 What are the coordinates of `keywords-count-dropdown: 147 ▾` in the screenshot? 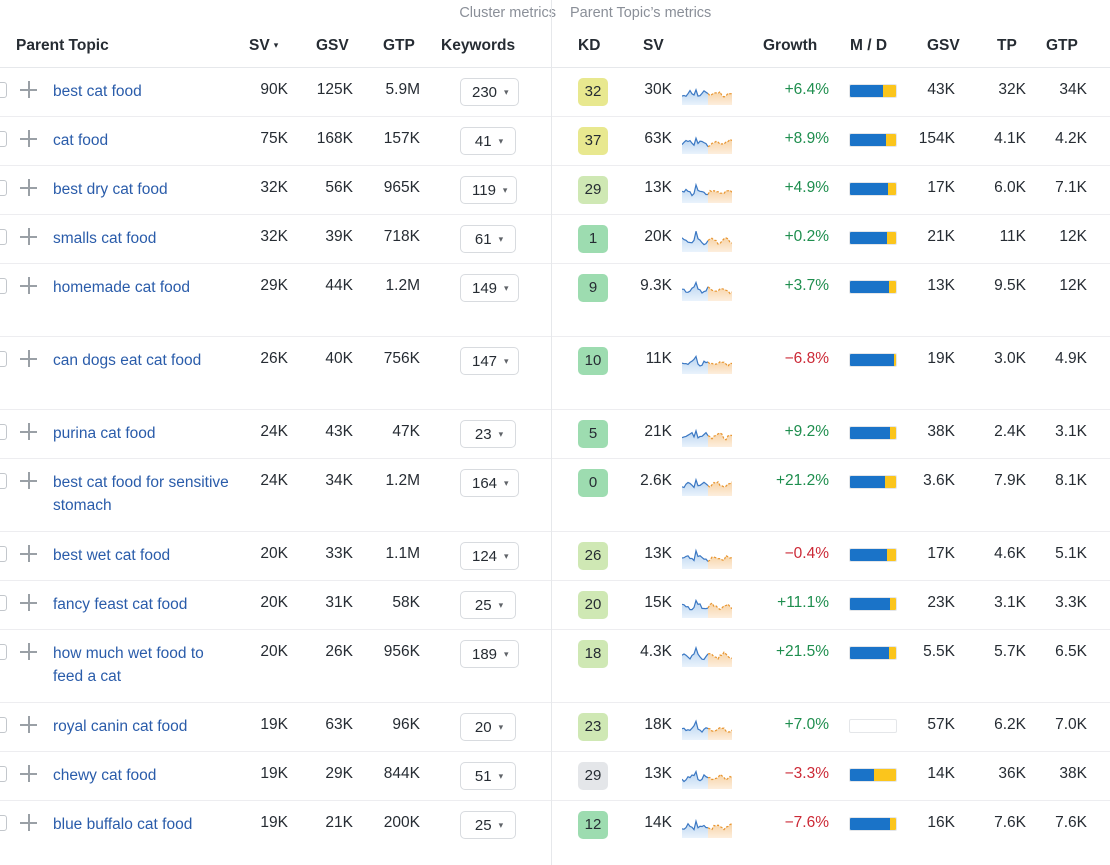 It's located at (489, 361).